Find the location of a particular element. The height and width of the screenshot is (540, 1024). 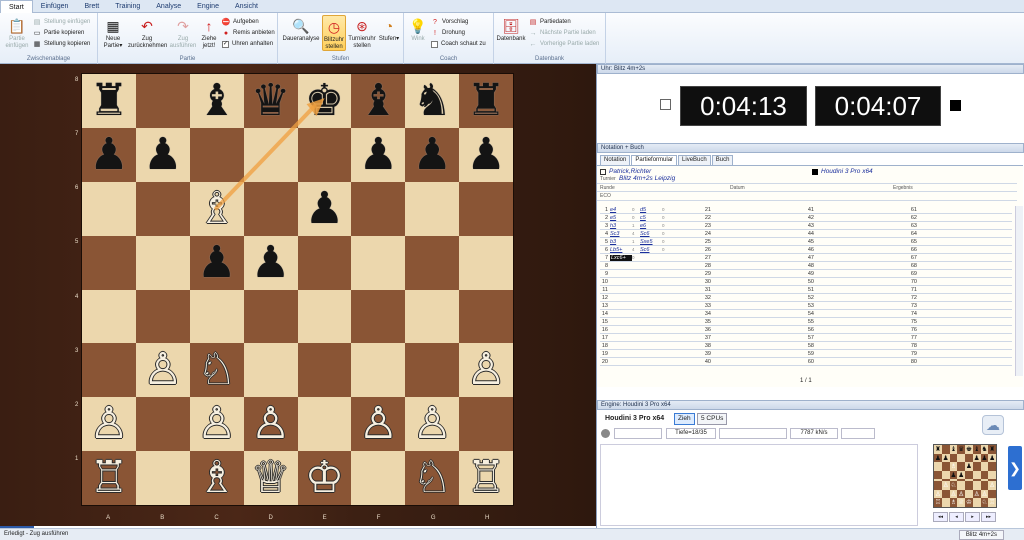

move-row: 69 is located at coordinates (960, 274).